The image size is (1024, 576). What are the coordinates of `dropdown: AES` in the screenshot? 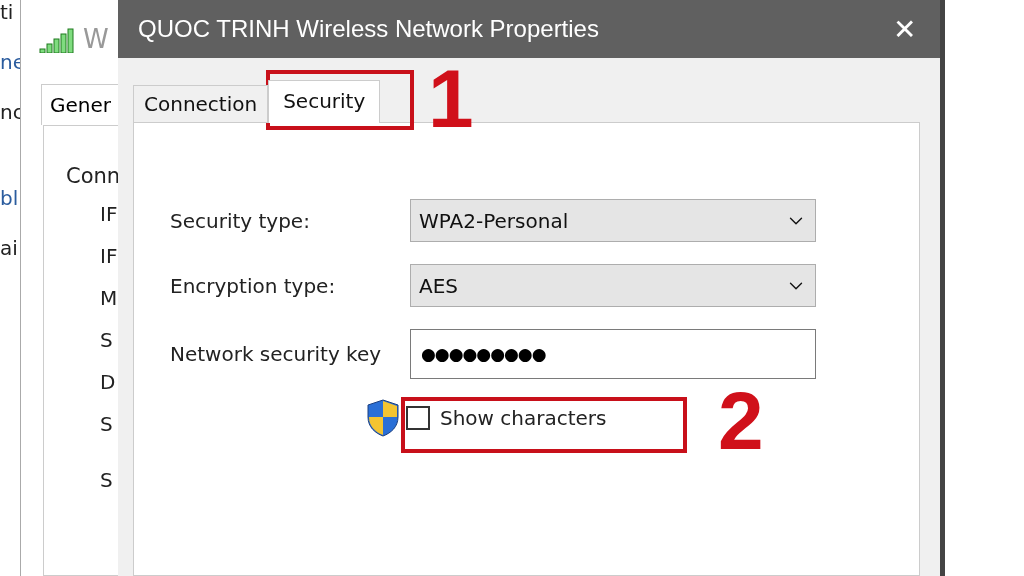 It's located at (613, 285).